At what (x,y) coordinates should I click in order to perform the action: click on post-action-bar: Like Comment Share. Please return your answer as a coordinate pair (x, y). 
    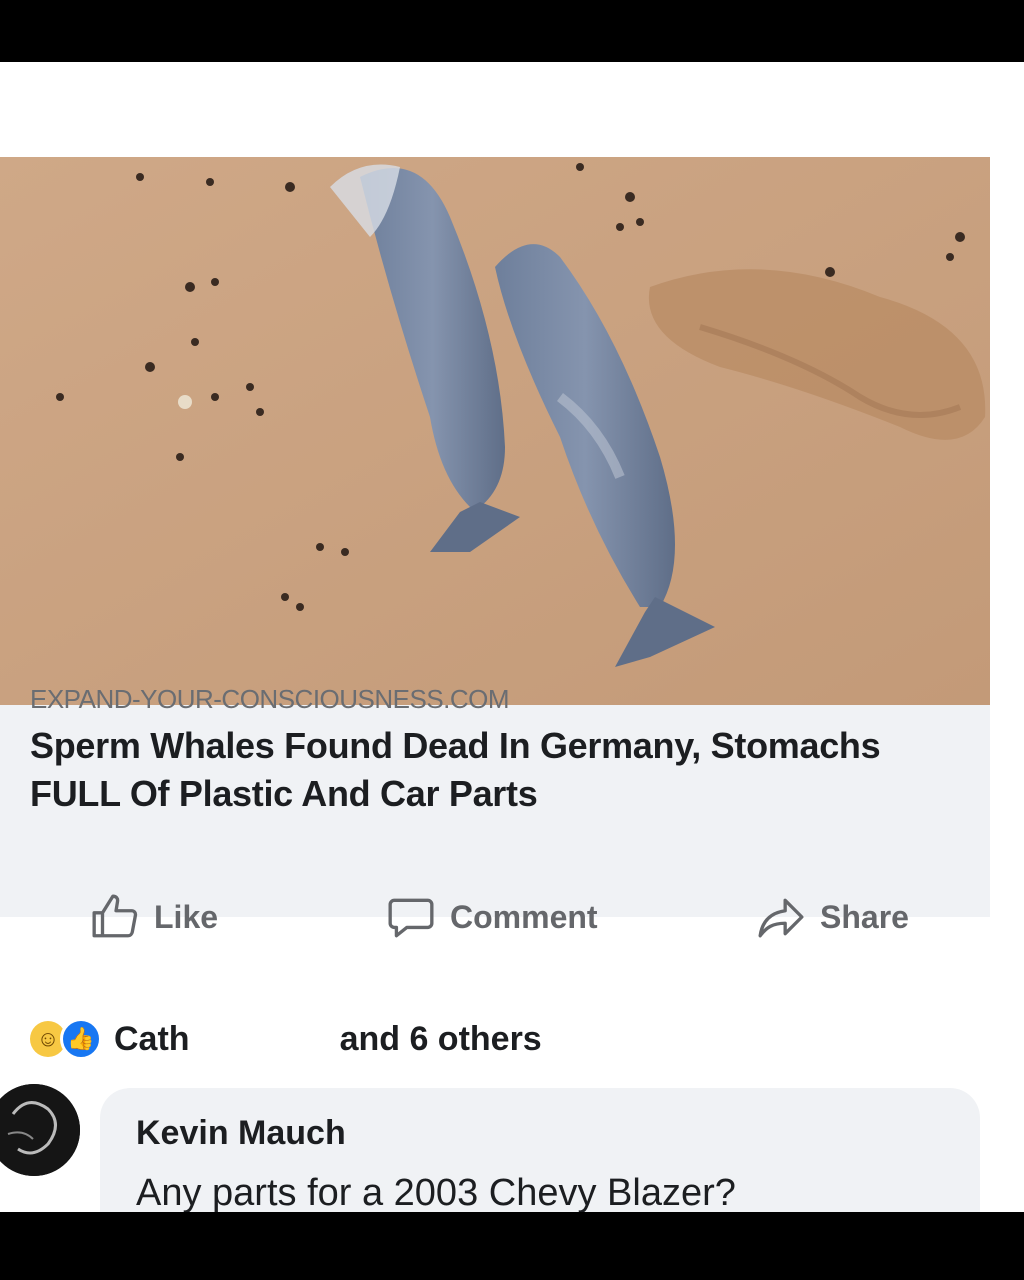
    Looking at the image, I should click on (512, 922).